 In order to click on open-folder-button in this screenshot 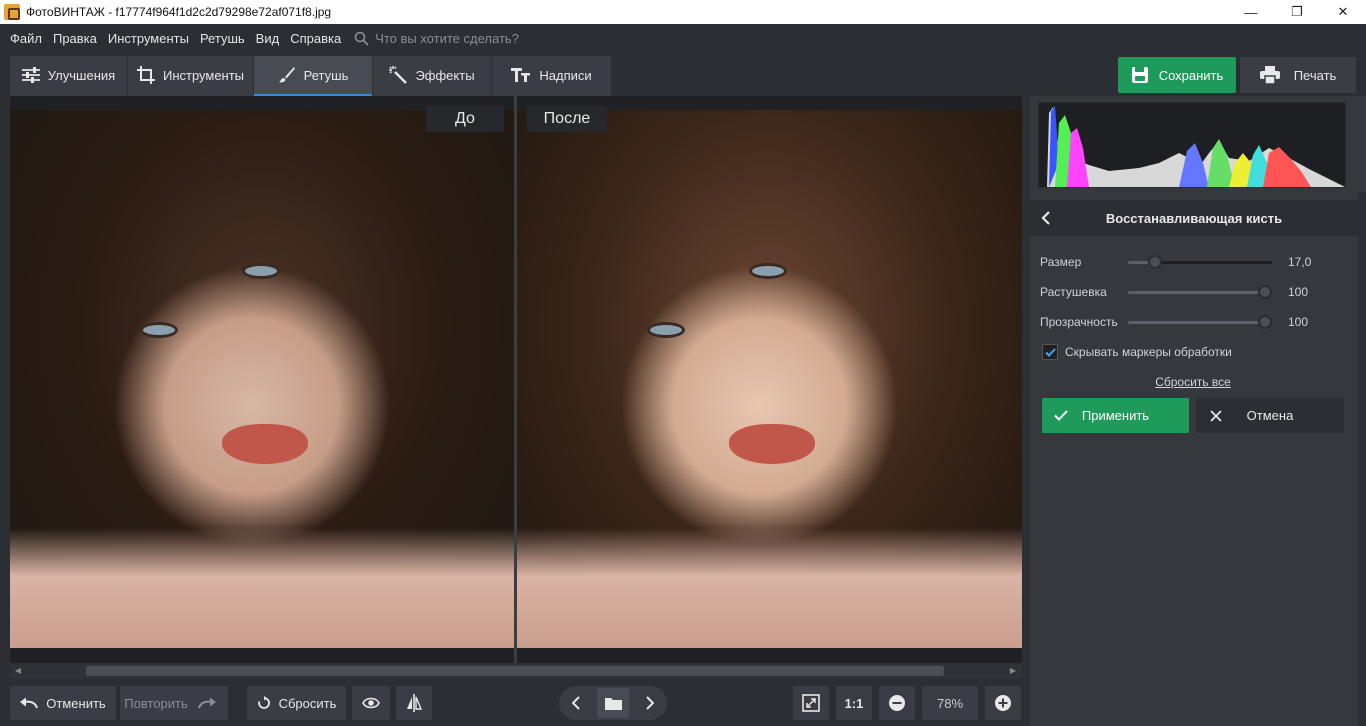, I will do `click(613, 703)`.